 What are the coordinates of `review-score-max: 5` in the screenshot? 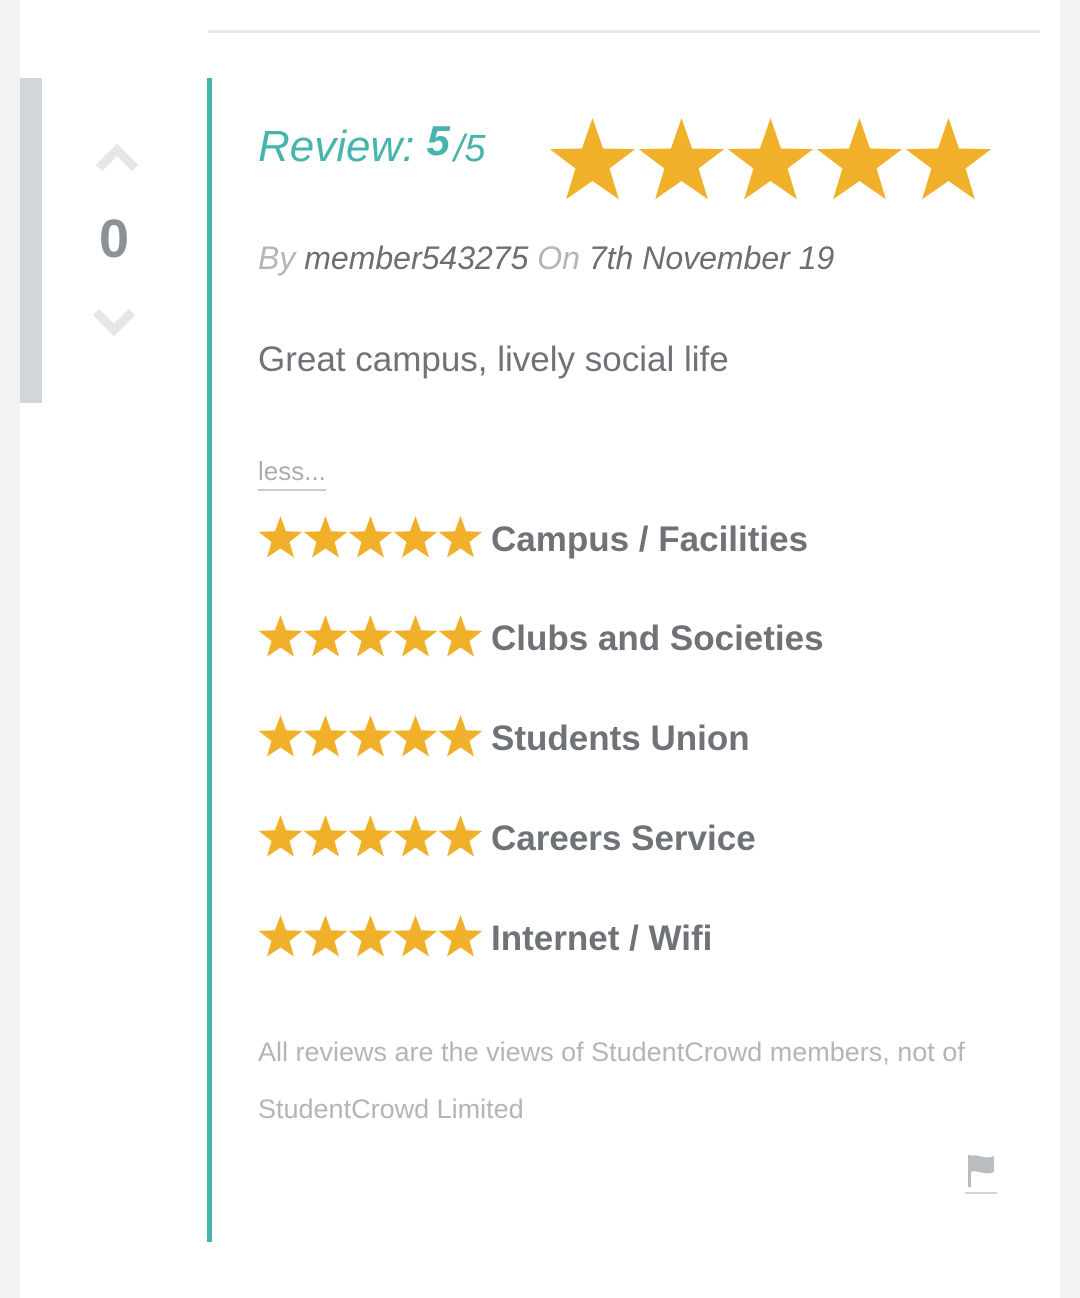 It's located at (475, 149).